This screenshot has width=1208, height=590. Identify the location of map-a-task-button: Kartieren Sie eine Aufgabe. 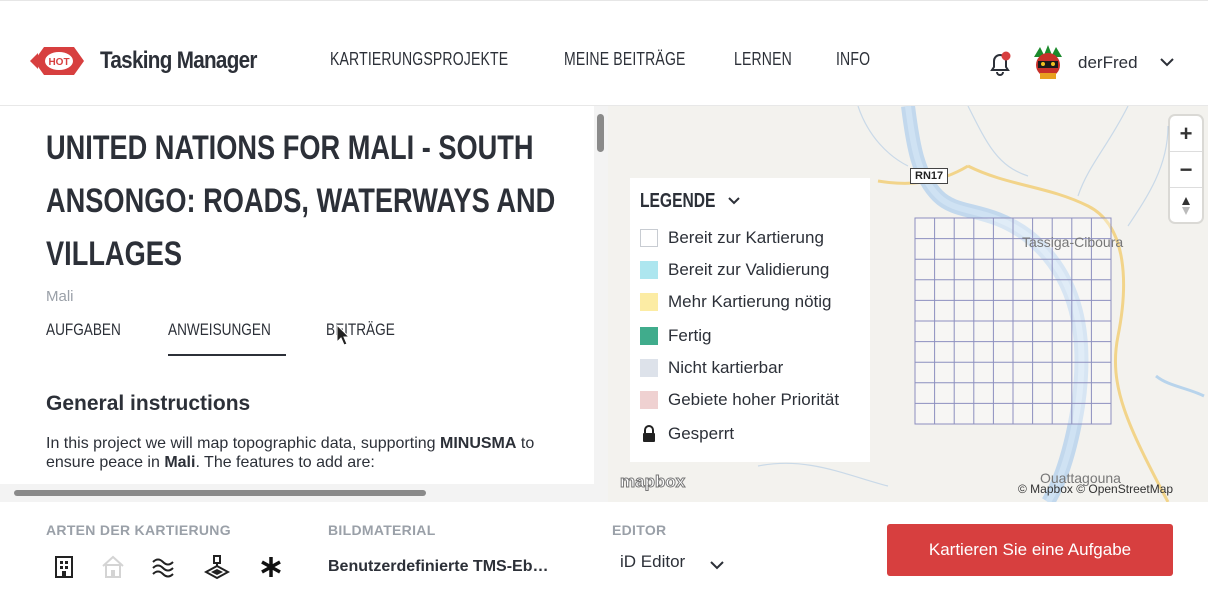
(1030, 550).